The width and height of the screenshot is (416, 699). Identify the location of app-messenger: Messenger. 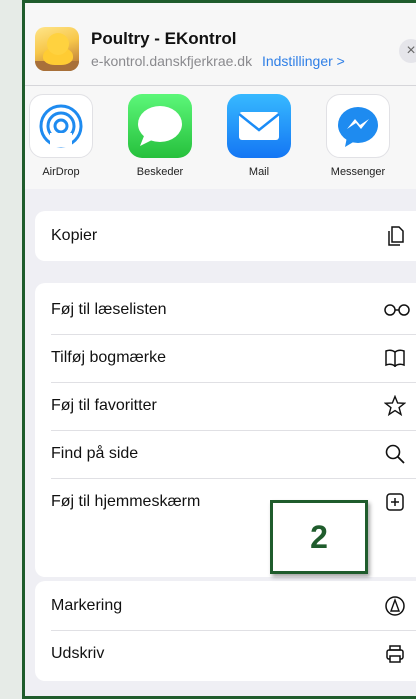
(358, 136).